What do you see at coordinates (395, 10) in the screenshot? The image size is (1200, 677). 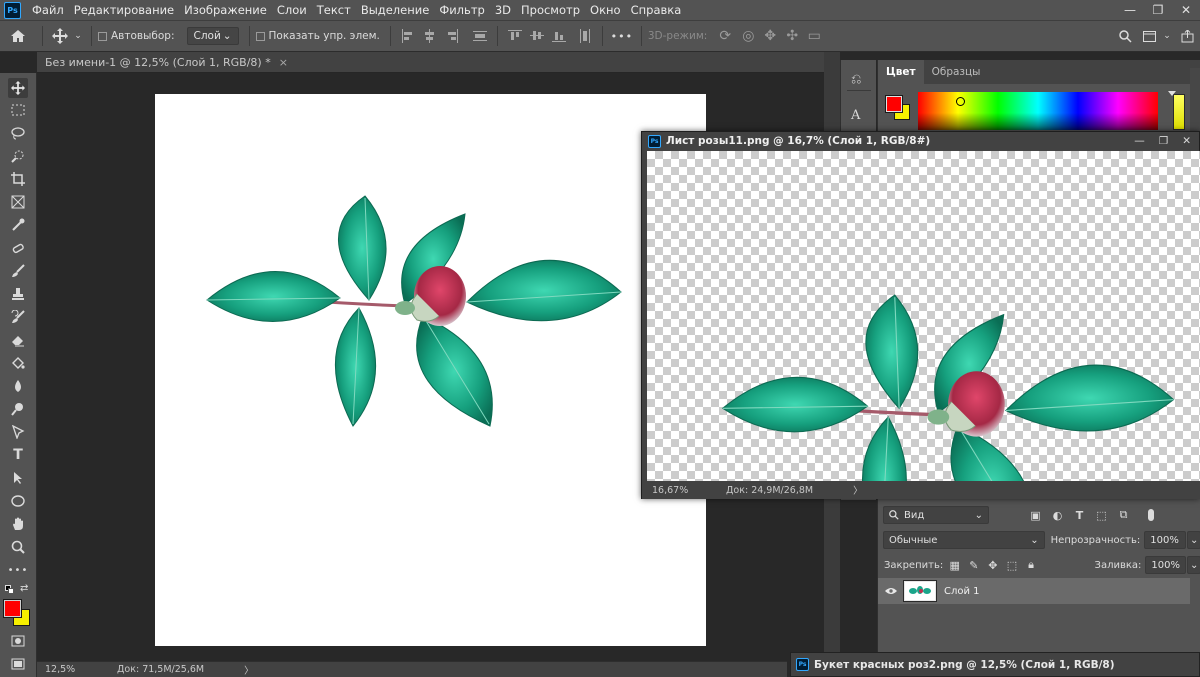 I see `menu-select: Выделение` at bounding box center [395, 10].